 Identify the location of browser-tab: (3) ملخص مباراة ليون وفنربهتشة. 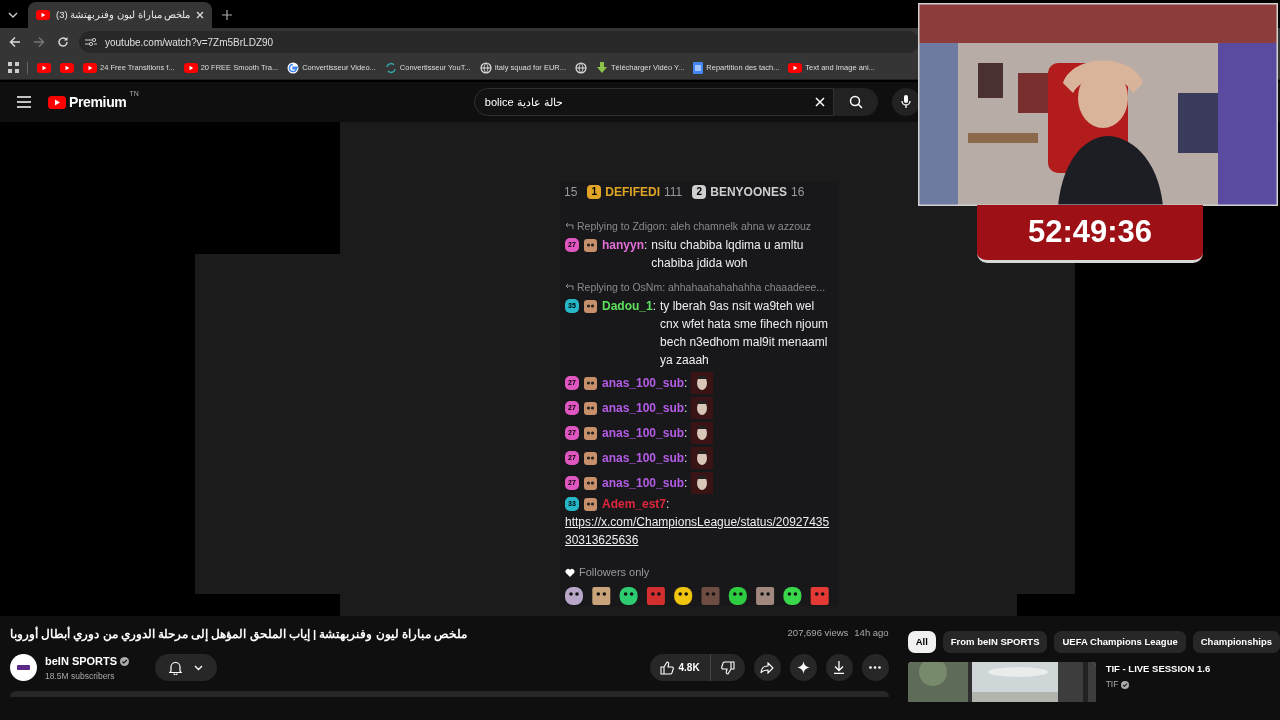
(120, 15).